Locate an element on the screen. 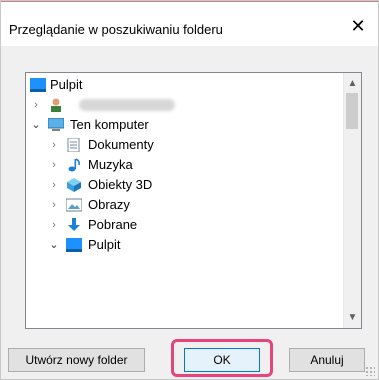 This screenshot has height=380, width=379. tree-item-obiekty-3d: › Obiekty 3D is located at coordinates (186, 185).